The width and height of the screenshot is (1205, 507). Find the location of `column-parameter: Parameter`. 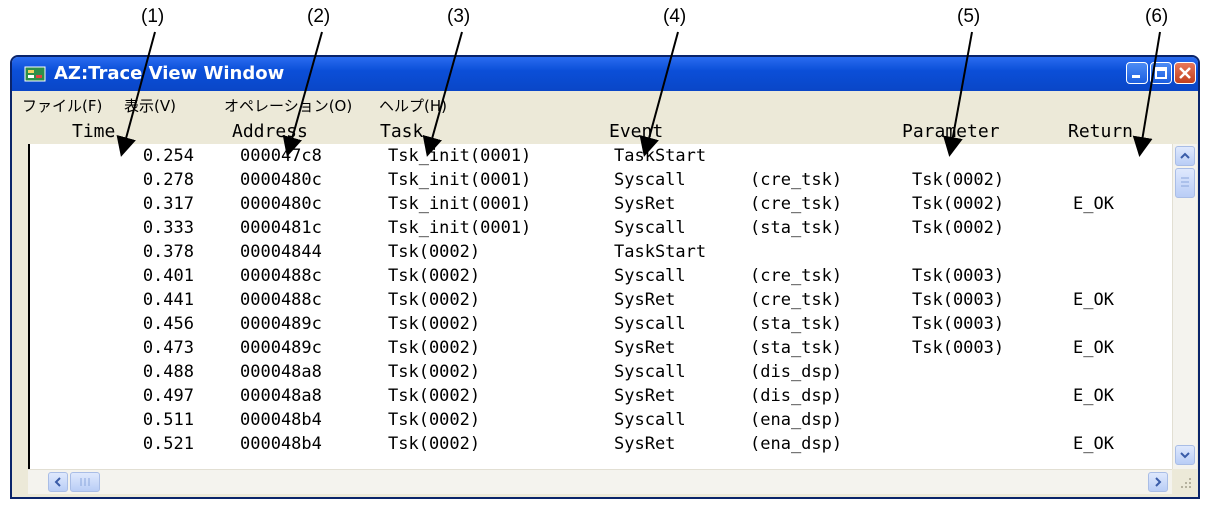

column-parameter: Parameter is located at coordinates (951, 131).